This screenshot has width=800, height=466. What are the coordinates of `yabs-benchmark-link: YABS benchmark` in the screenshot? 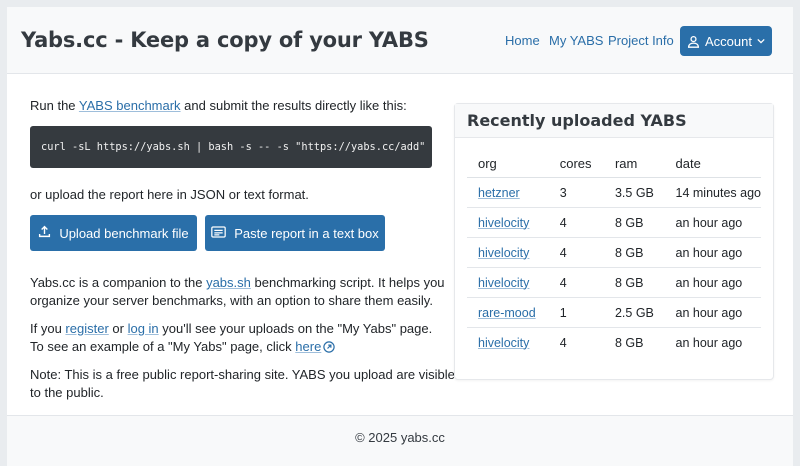 It's located at (130, 105).